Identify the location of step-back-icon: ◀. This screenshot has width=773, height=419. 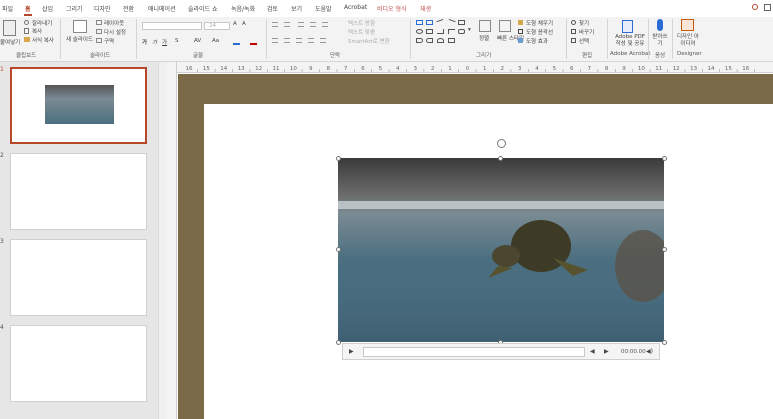
(592, 351).